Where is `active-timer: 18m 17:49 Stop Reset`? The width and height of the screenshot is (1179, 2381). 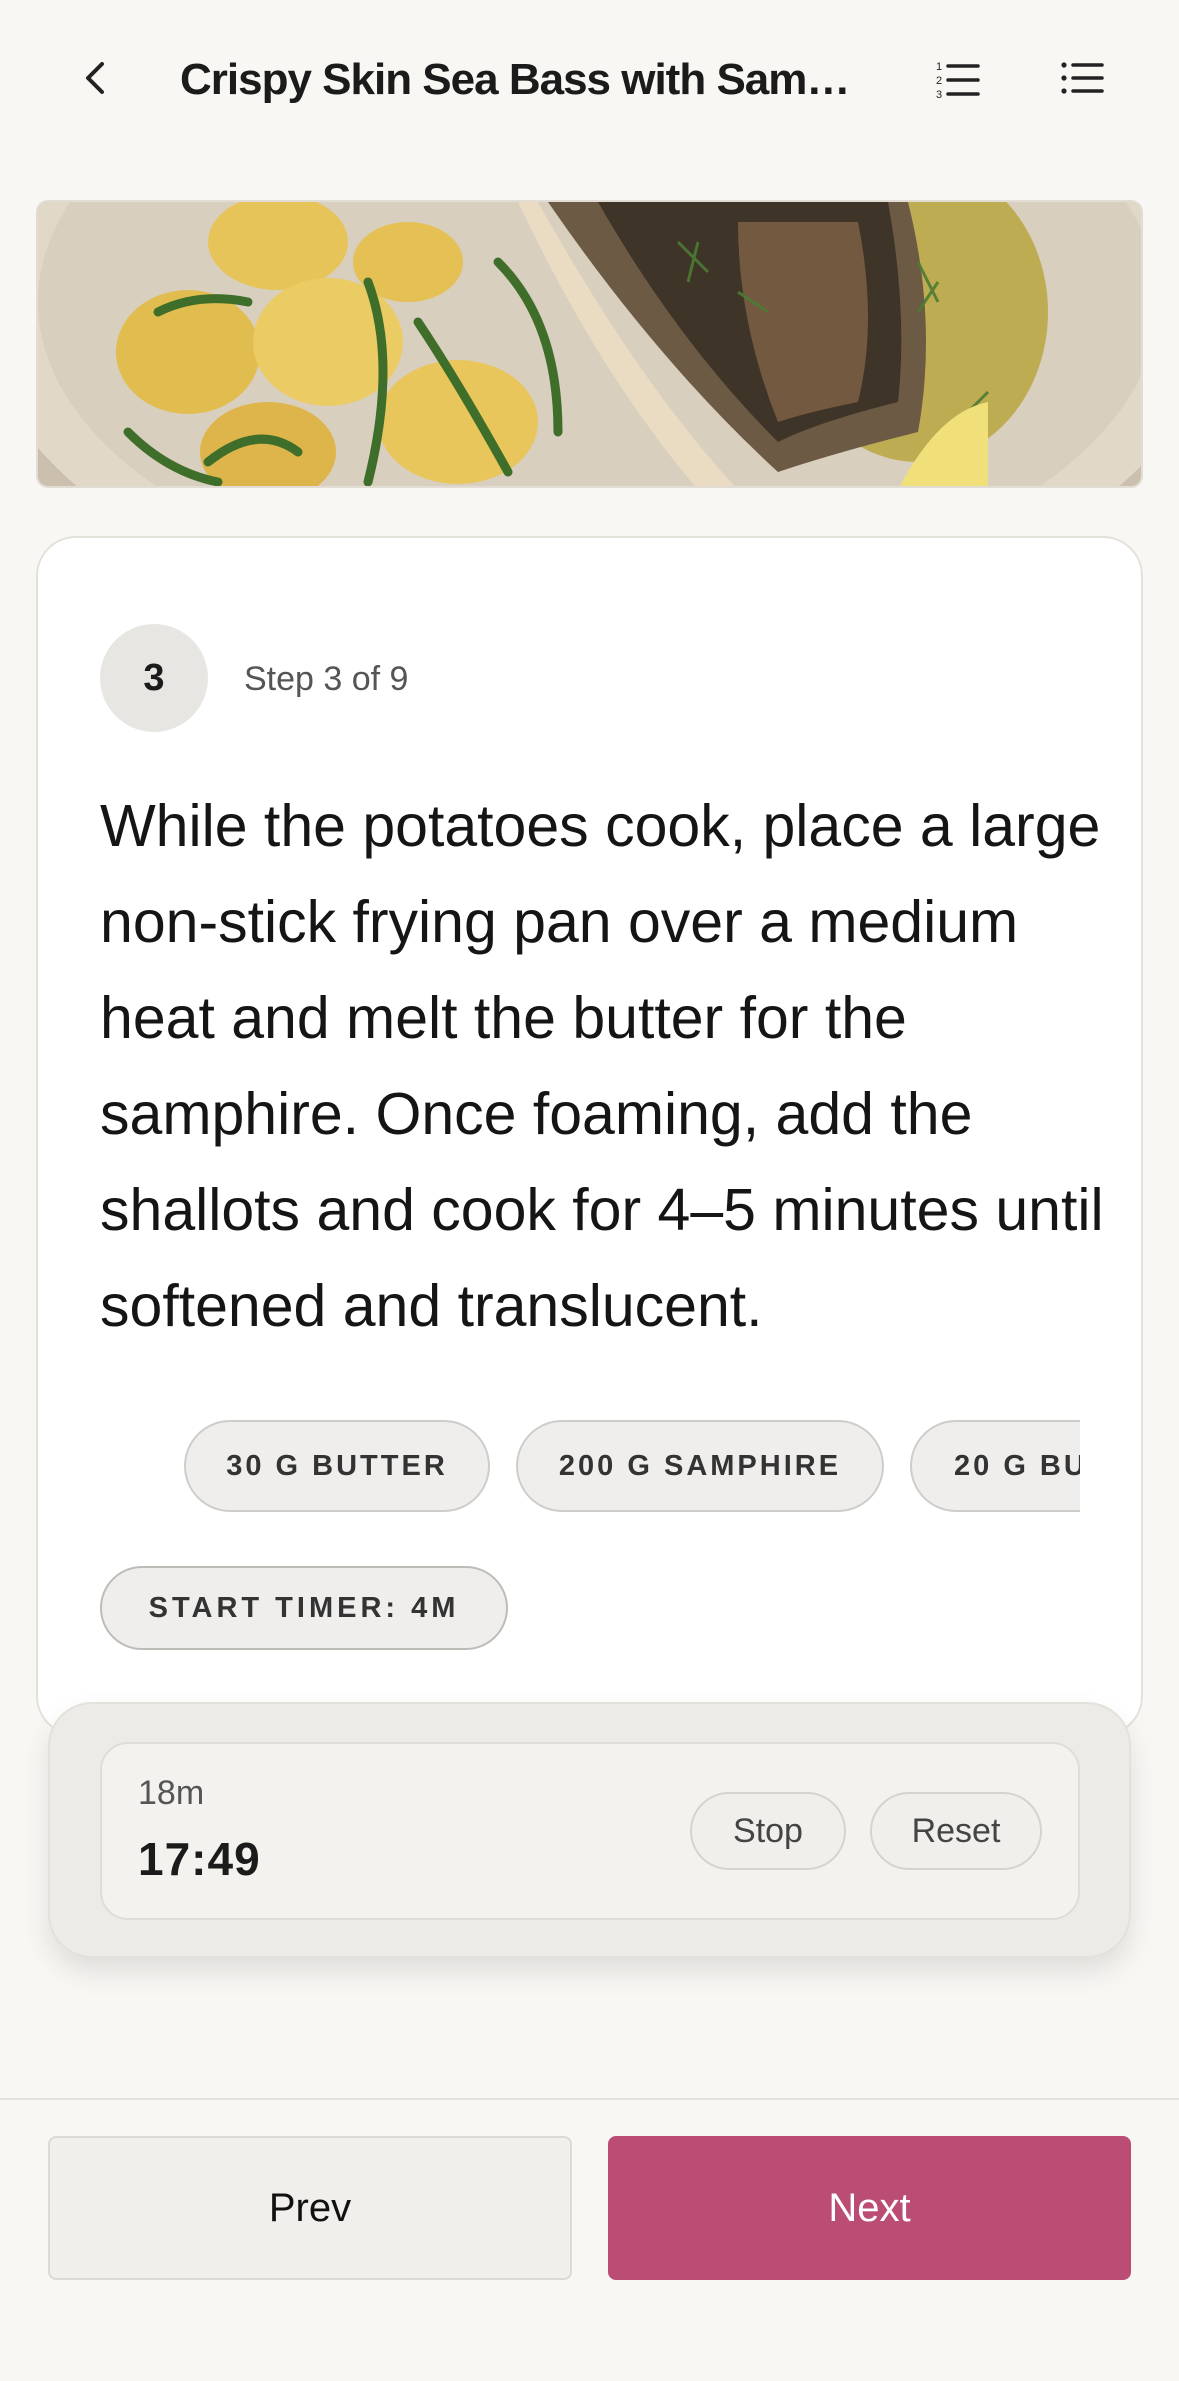 active-timer: 18m 17:49 Stop Reset is located at coordinates (590, 1831).